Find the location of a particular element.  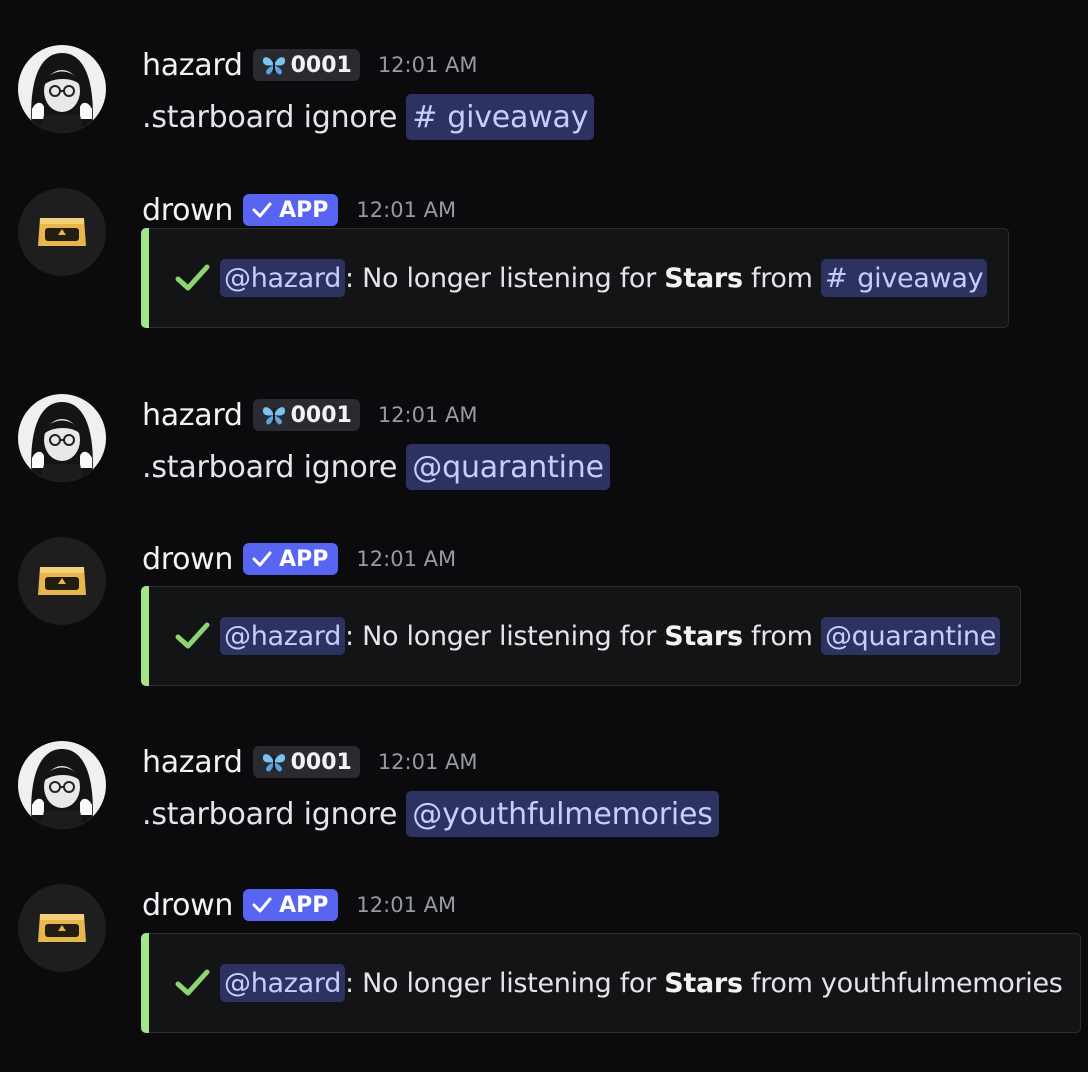

message-content: .starboard ignore @youthfulmemories is located at coordinates (430, 814).